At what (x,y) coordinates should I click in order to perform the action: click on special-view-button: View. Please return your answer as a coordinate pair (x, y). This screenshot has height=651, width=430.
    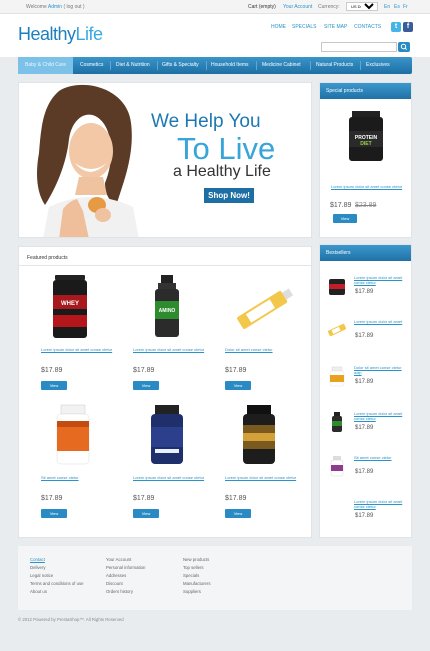
    Looking at the image, I should click on (345, 218).